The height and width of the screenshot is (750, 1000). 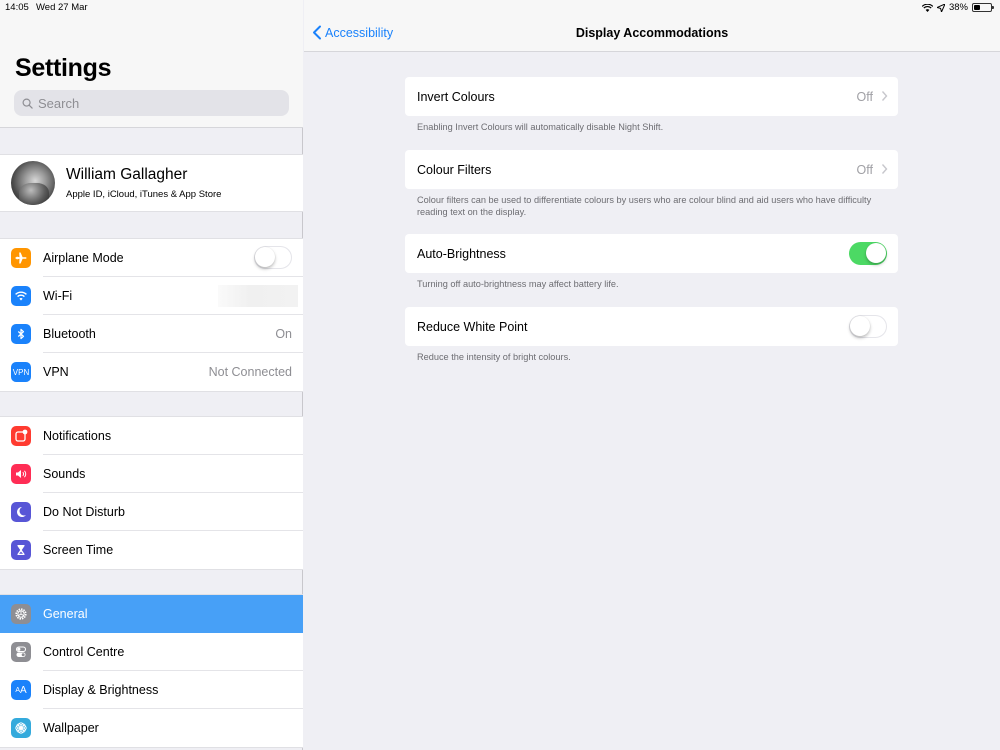 What do you see at coordinates (151, 512) in the screenshot?
I see `sidebar-item-do-not-disturb: Do Not Disturb` at bounding box center [151, 512].